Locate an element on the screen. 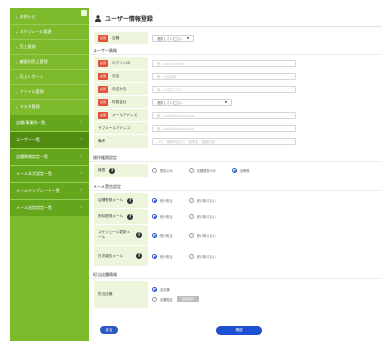 This screenshot has width=389, height=347. radio-label: 全権限 is located at coordinates (244, 171).